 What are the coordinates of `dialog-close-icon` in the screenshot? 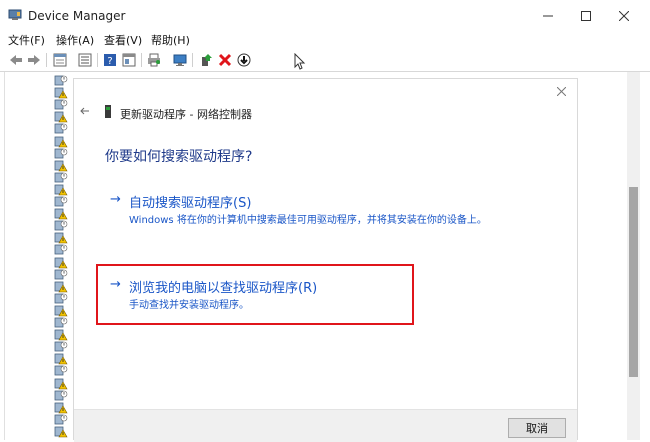 It's located at (561, 91).